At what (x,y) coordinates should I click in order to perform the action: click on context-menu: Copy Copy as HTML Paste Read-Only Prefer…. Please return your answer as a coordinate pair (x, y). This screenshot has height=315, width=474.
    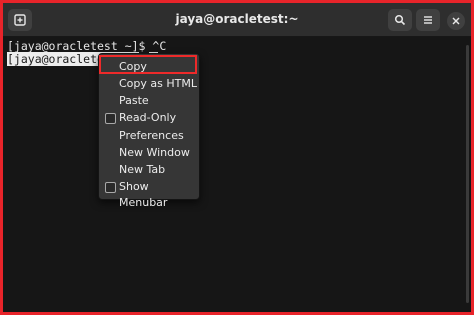
    Looking at the image, I should click on (149, 131).